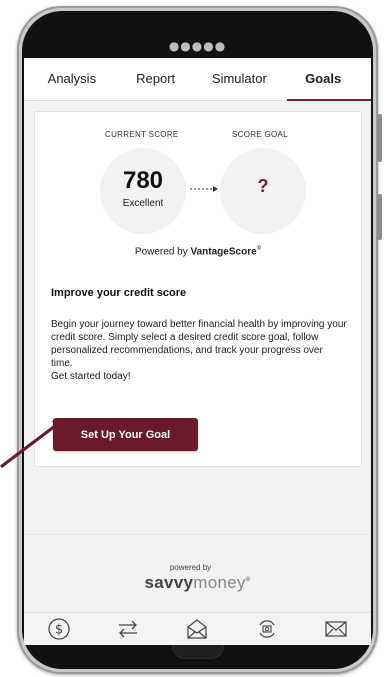 The height and width of the screenshot is (677, 390). What do you see at coordinates (263, 186) in the screenshot?
I see `score-goal-value: ?` at bounding box center [263, 186].